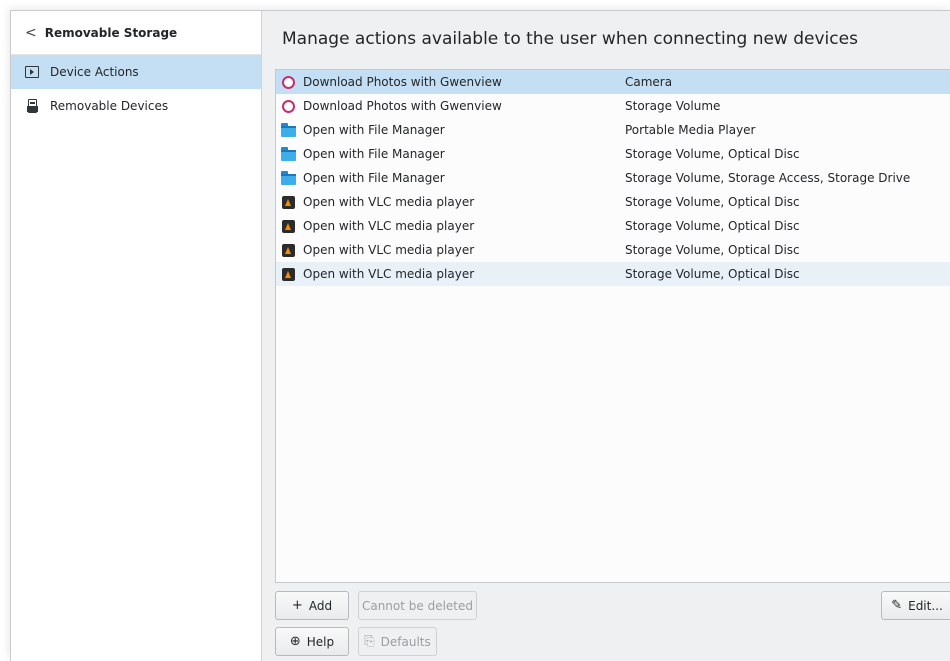 The height and width of the screenshot is (661, 950). What do you see at coordinates (673, 106) in the screenshot?
I see `action-devices: Storage Volume` at bounding box center [673, 106].